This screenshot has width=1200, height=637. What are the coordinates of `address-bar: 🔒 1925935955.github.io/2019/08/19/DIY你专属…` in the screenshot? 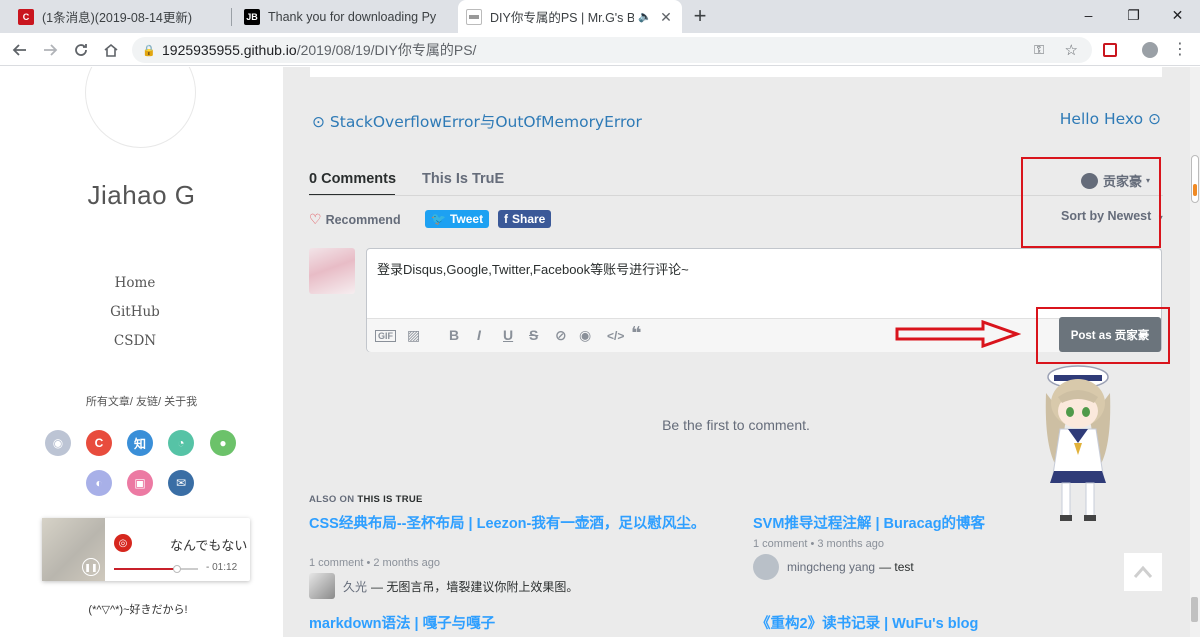 It's located at (612, 50).